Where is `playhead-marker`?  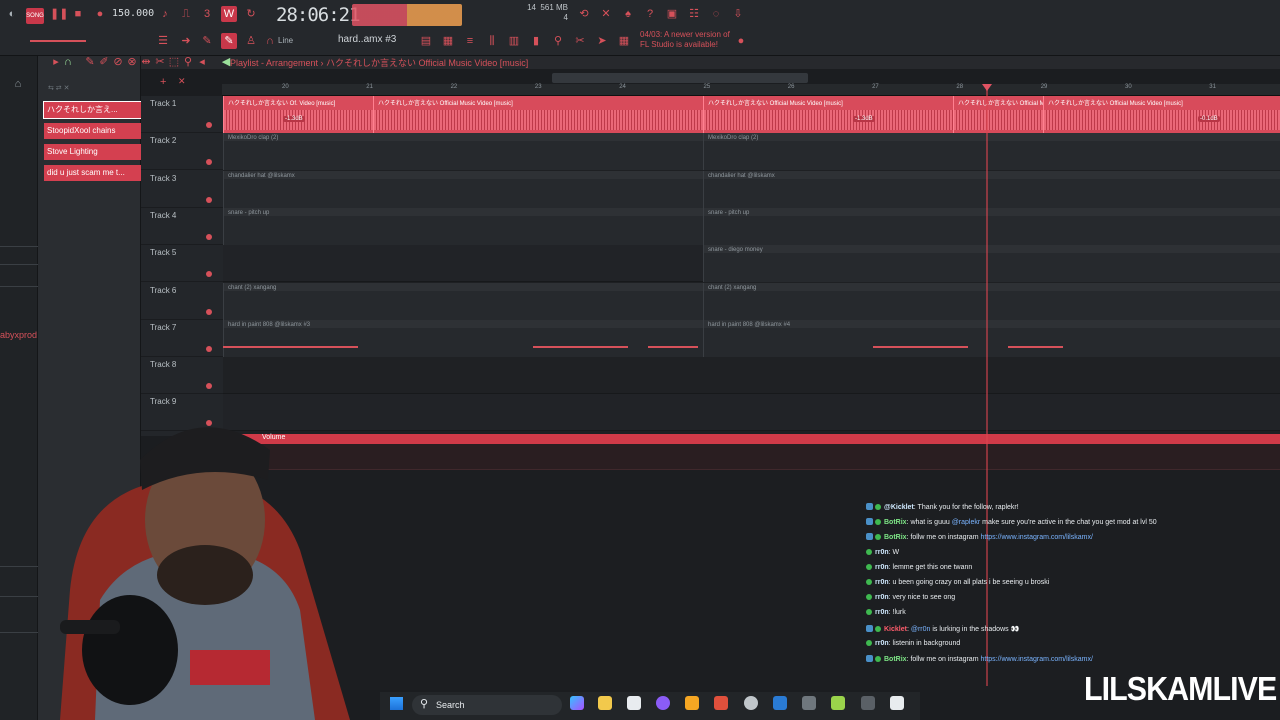
playhead-marker is located at coordinates (987, 87).